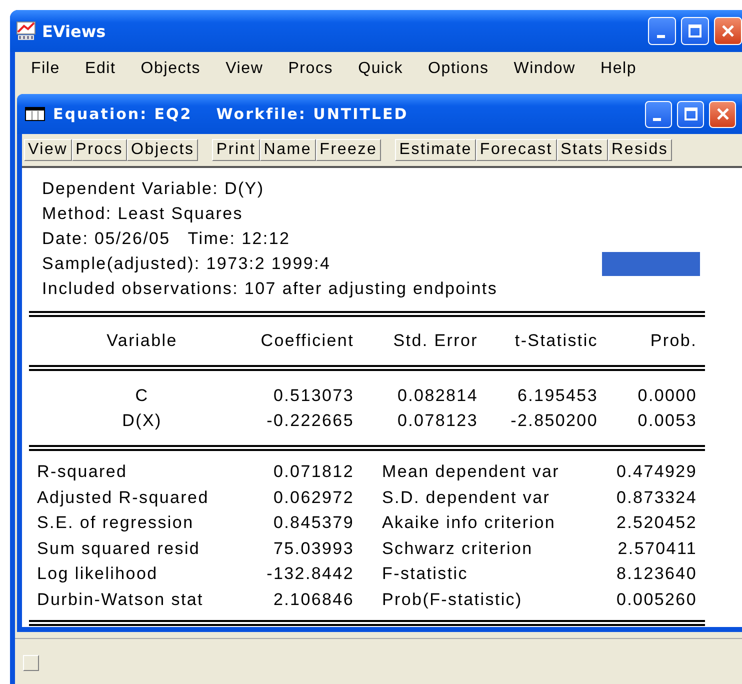 Image resolution: width=742 pixels, height=684 pixels. Describe the element at coordinates (154, 189) in the screenshot. I see `header-text: Dependent Variable: D(Y)` at that location.